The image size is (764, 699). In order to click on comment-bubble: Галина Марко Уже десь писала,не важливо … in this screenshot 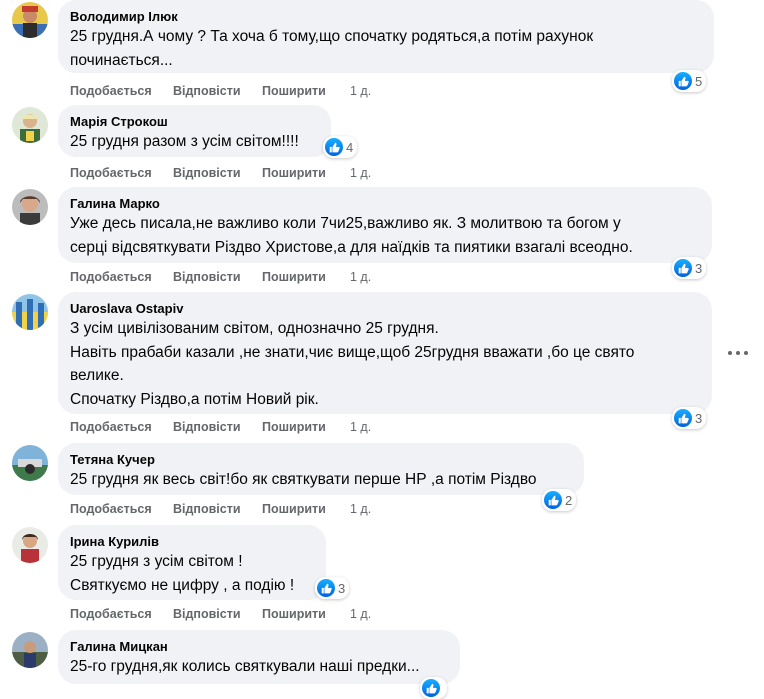, I will do `click(385, 225)`.